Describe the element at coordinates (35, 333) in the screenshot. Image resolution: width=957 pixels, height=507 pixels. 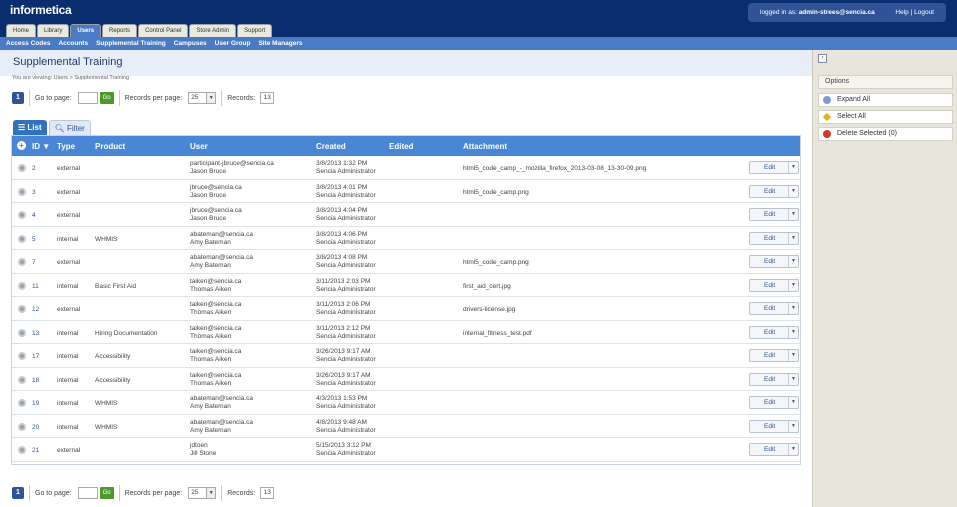
I see `row-id: 13` at that location.